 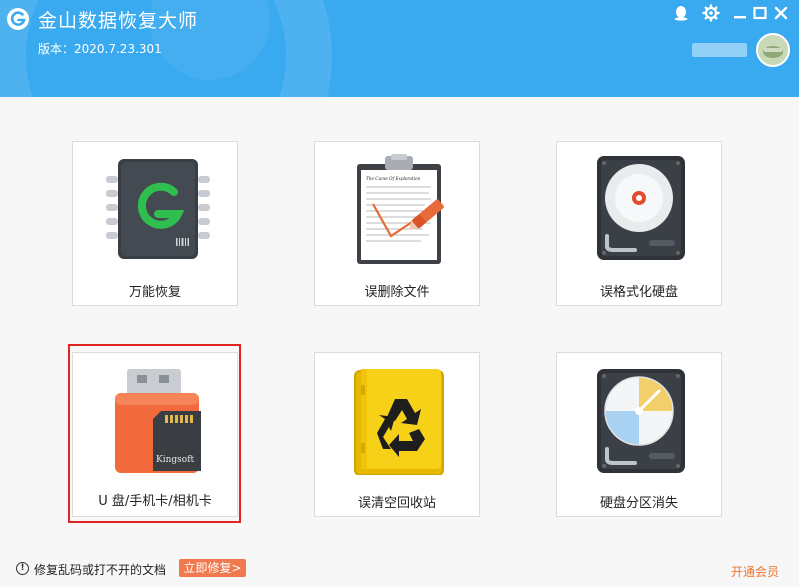 I want to click on close-icon, so click(x=781, y=13).